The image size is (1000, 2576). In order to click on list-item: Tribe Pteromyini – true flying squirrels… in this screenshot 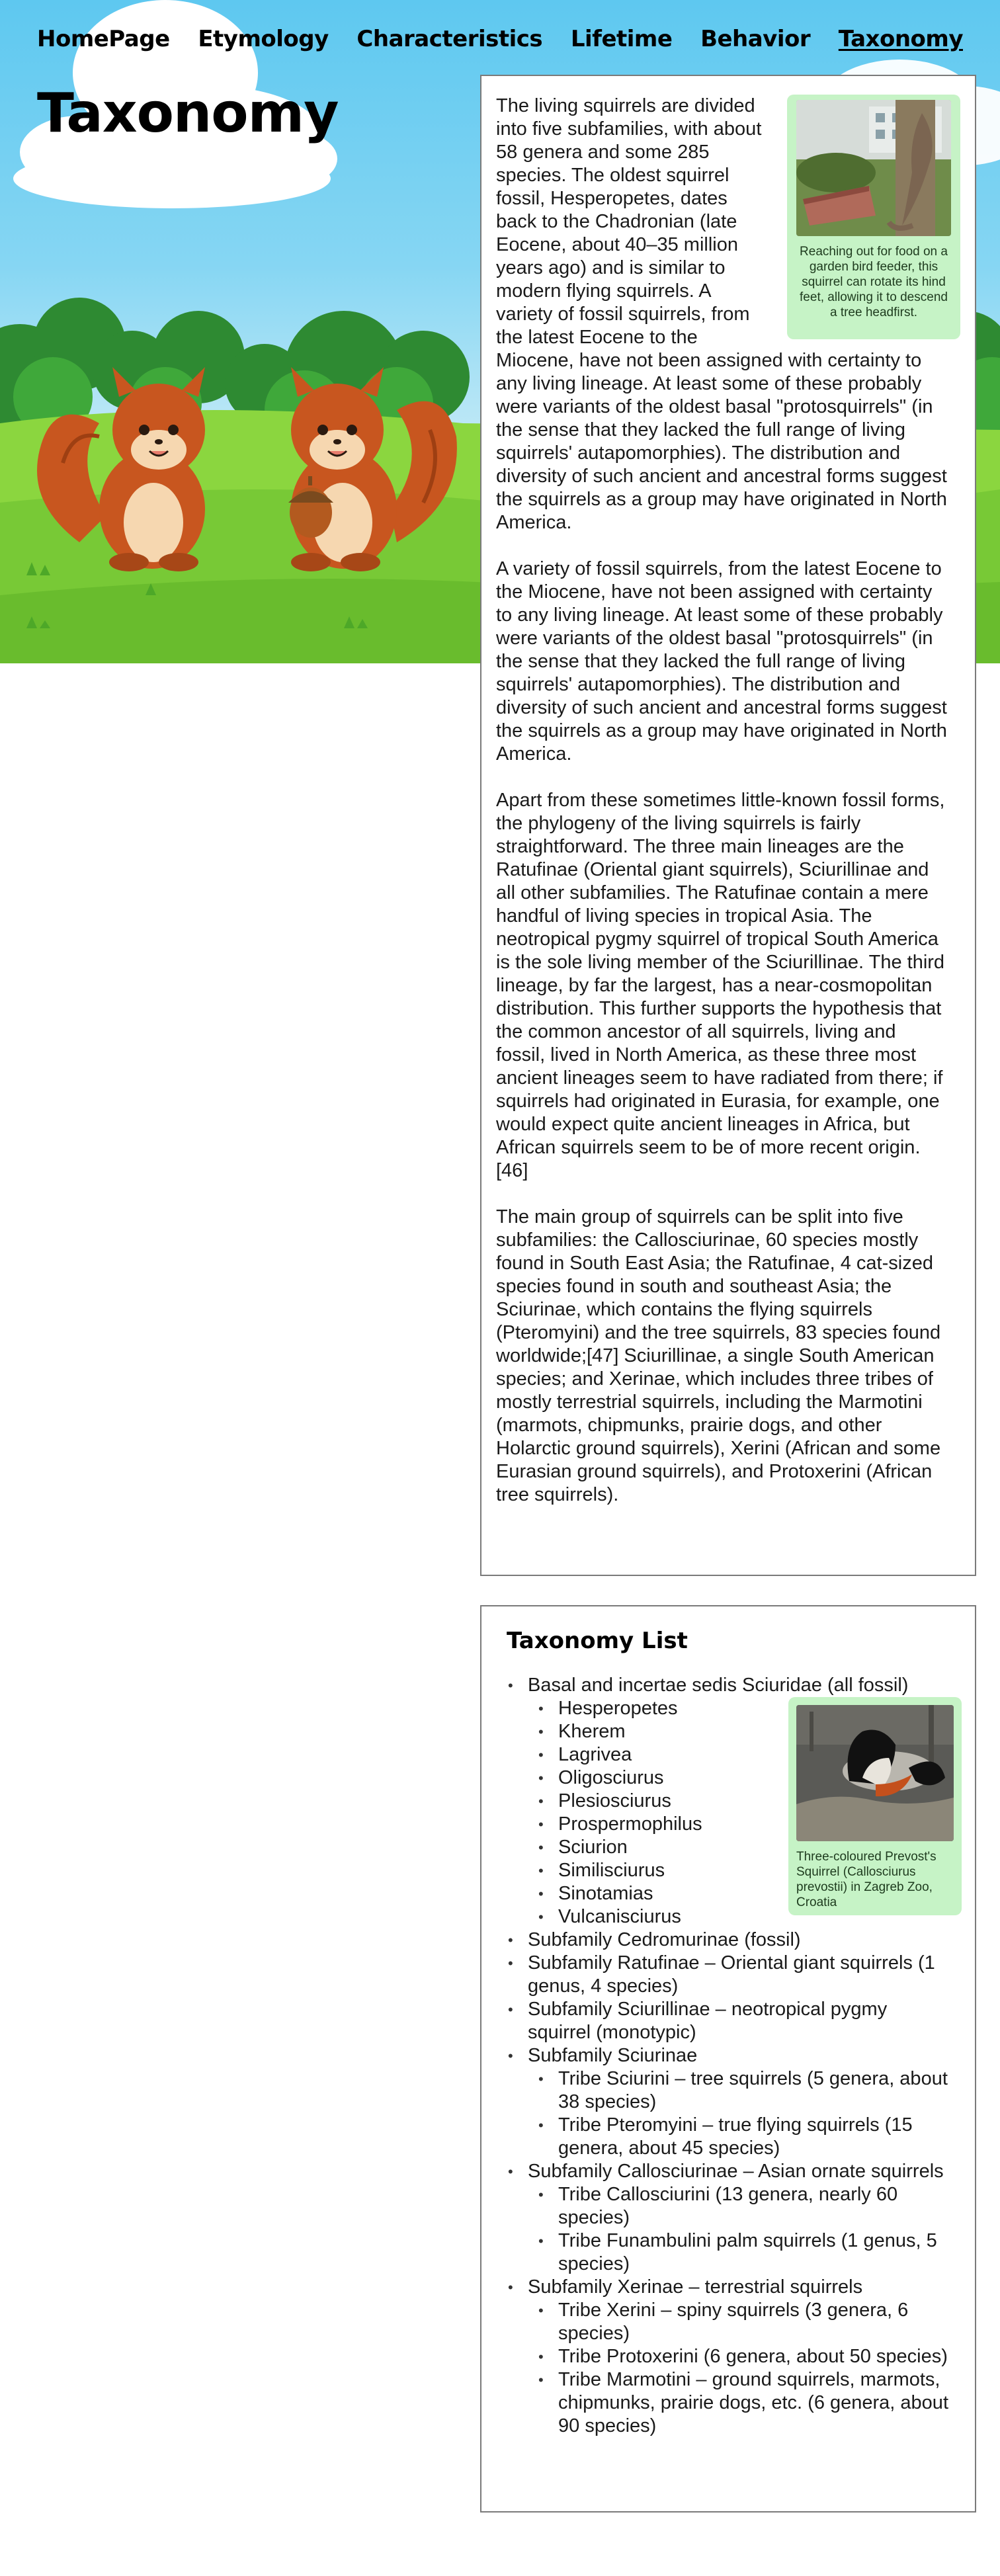, I will do `click(743, 2137)`.